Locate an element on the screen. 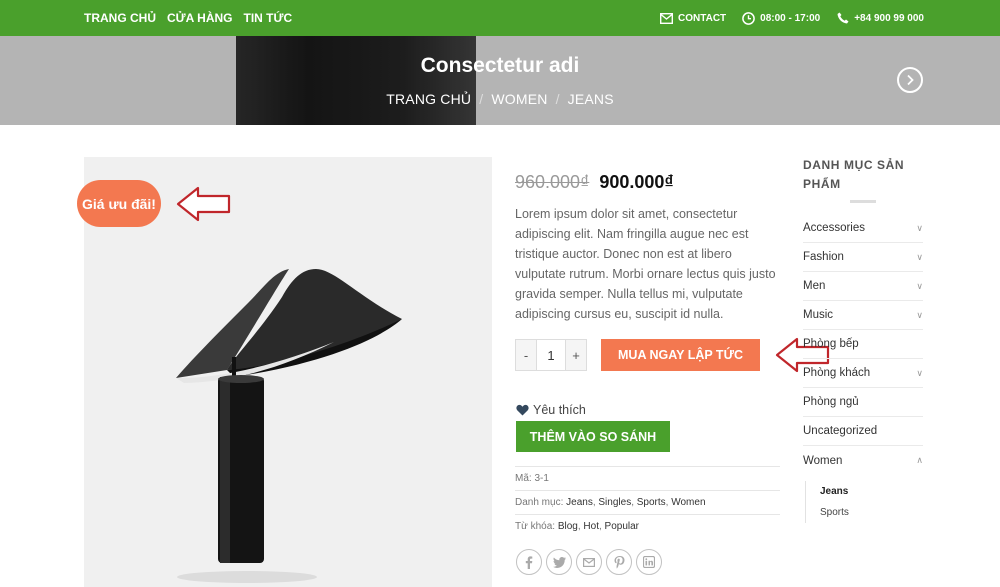 The image size is (1000, 587). tag-link: Popular is located at coordinates (622, 526).